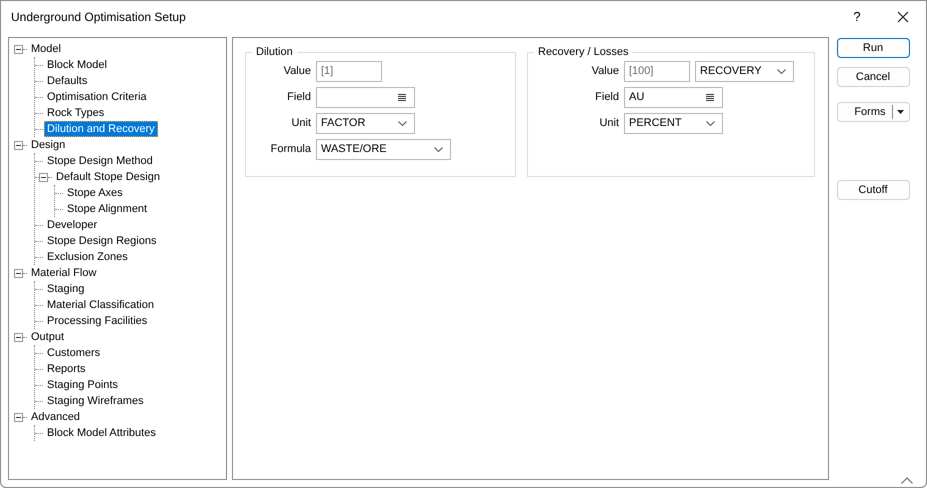 The image size is (927, 488). Describe the element at coordinates (66, 289) in the screenshot. I see `tree-item: Staging` at that location.